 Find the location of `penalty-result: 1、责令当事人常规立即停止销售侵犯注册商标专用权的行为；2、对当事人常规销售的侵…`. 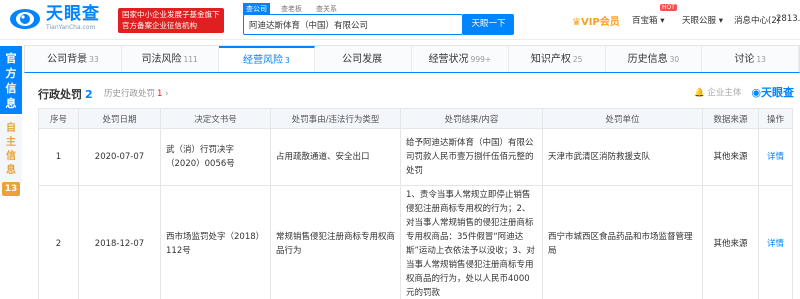

penalty-result: 1、责令当事人常规立即停止销售侵犯注册商标专用权的行为；2、对当事人常规销售的侵… is located at coordinates (471, 242).